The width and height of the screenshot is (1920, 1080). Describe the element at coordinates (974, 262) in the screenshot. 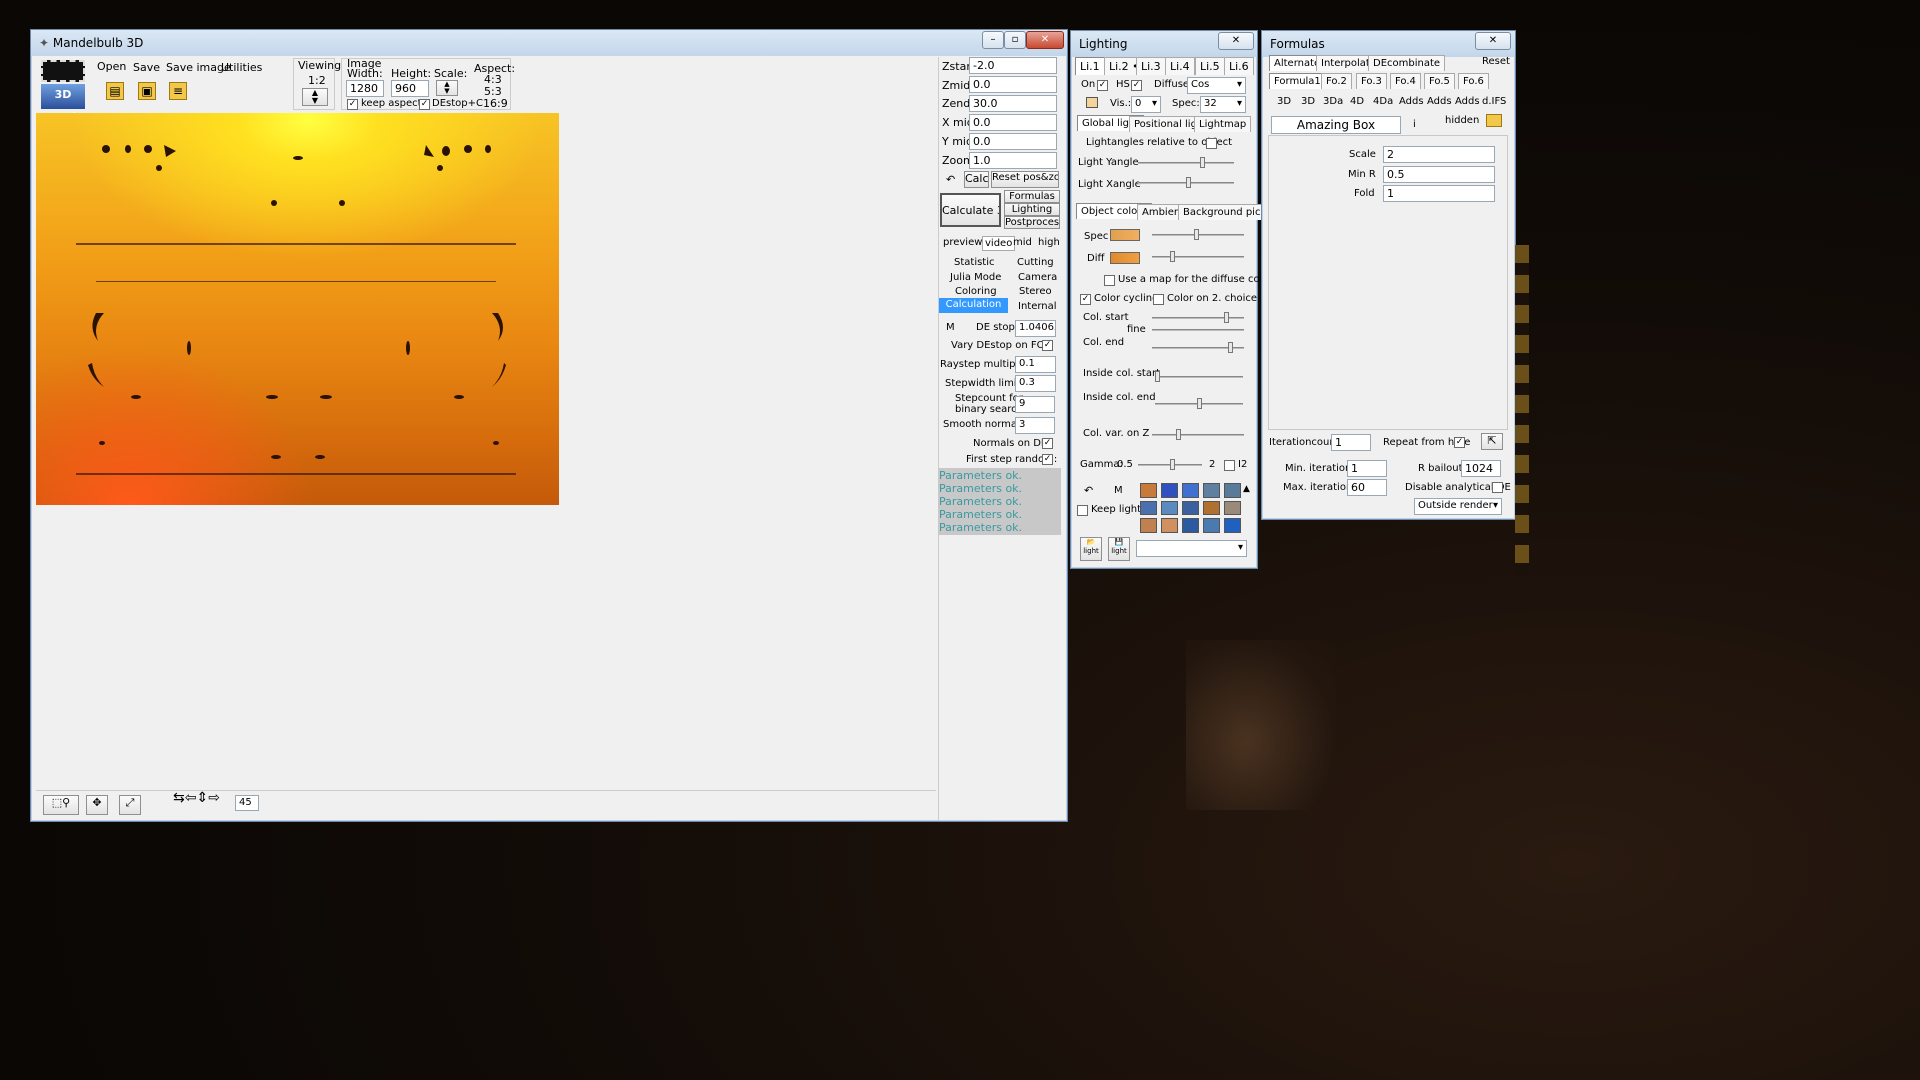

I see `tab-statistic: Statistic` at that location.